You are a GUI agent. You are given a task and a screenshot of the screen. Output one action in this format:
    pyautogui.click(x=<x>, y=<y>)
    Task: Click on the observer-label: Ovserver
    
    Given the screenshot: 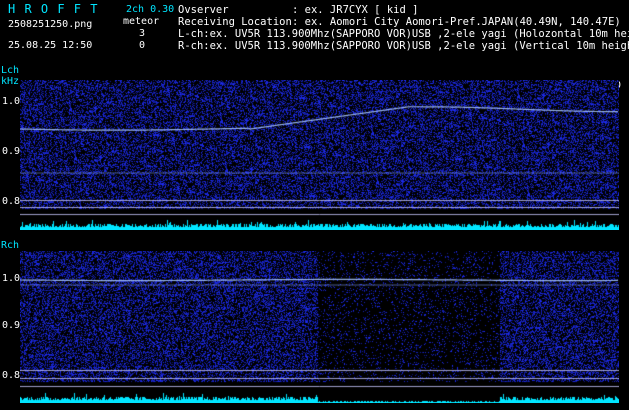 What is the action you would take?
    pyautogui.click(x=203, y=10)
    